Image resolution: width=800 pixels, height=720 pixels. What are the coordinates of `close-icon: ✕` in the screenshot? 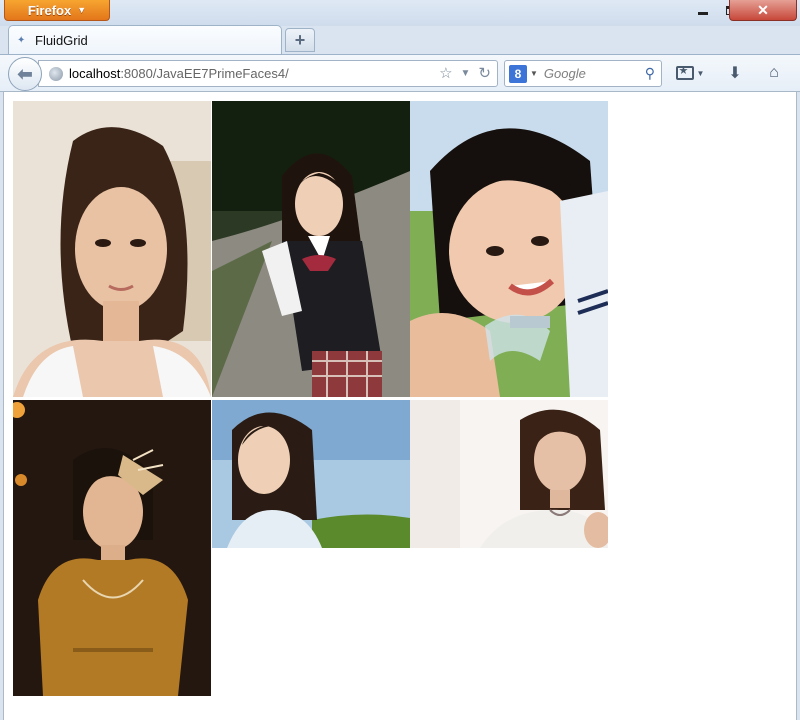 It's located at (763, 9).